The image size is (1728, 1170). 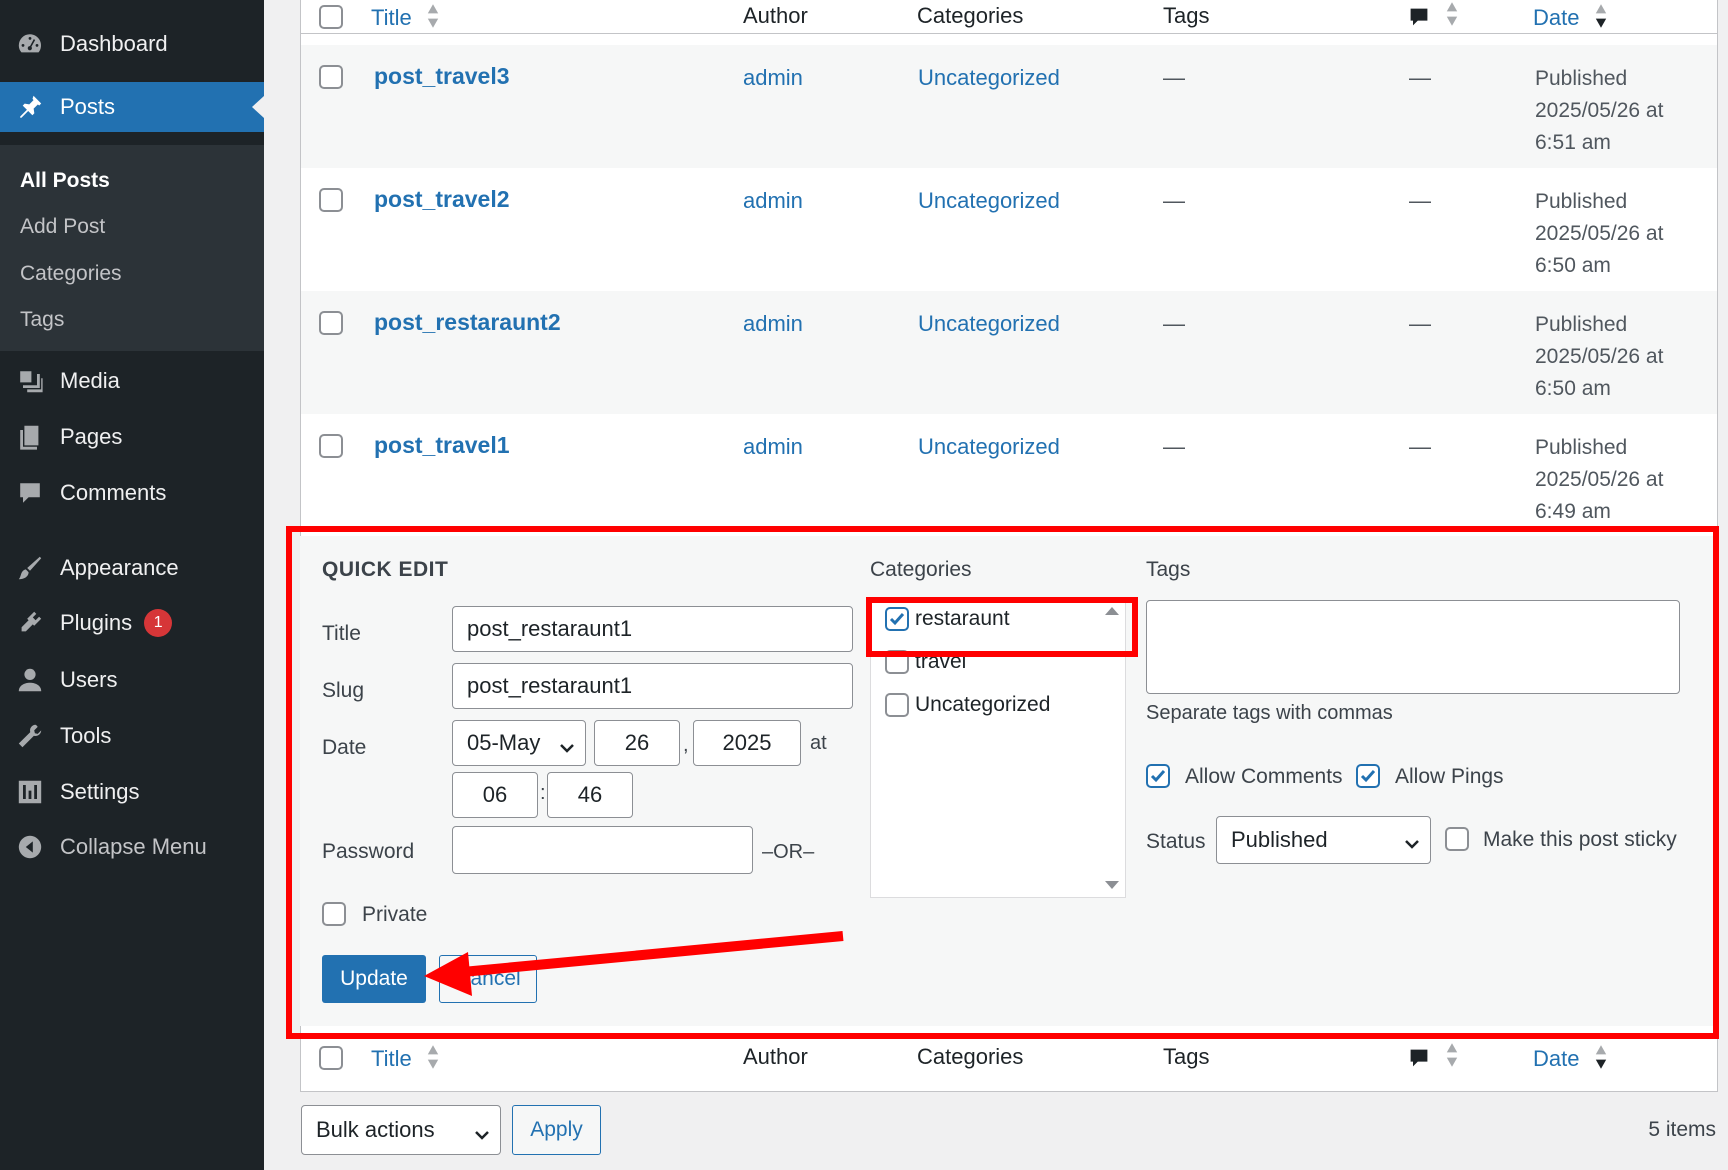 I want to click on column-title-sort-bottom: Title, so click(x=405, y=1060).